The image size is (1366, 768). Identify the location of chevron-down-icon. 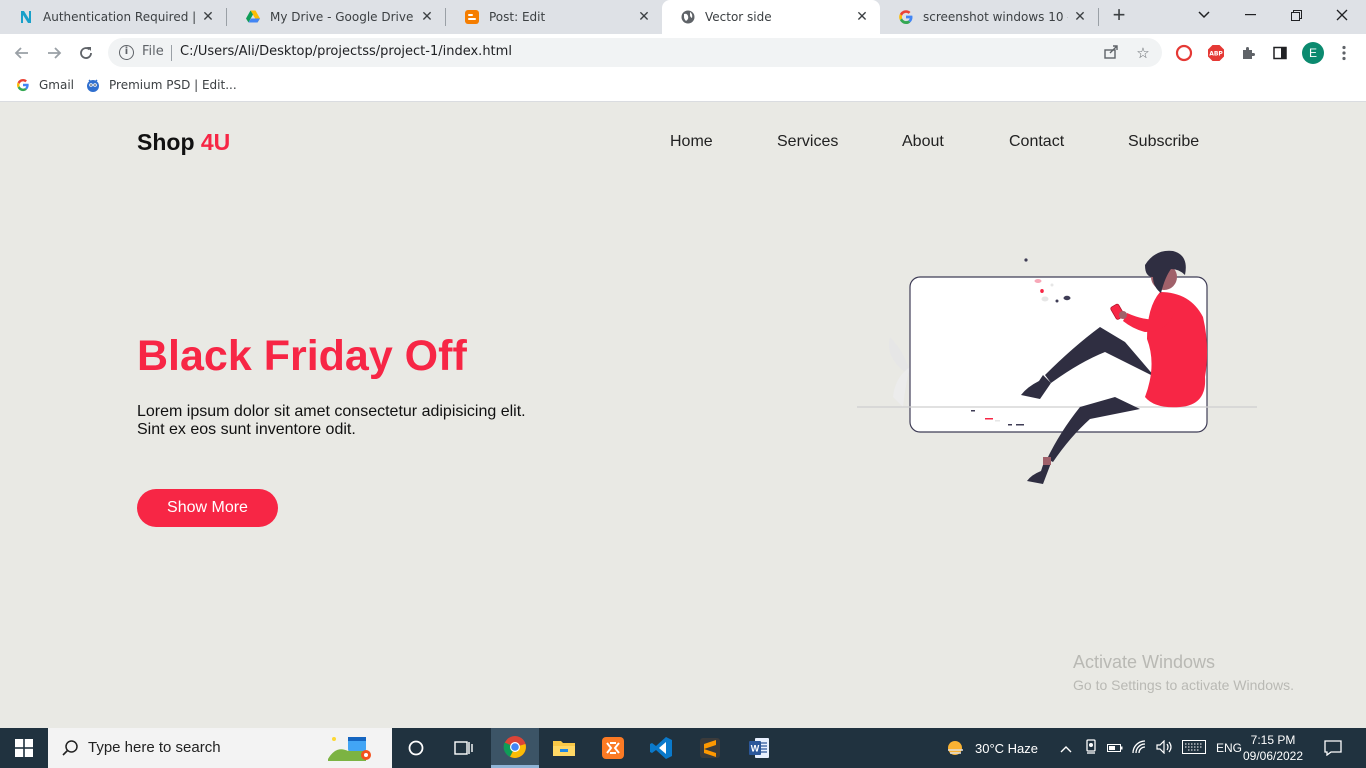
(1204, 15).